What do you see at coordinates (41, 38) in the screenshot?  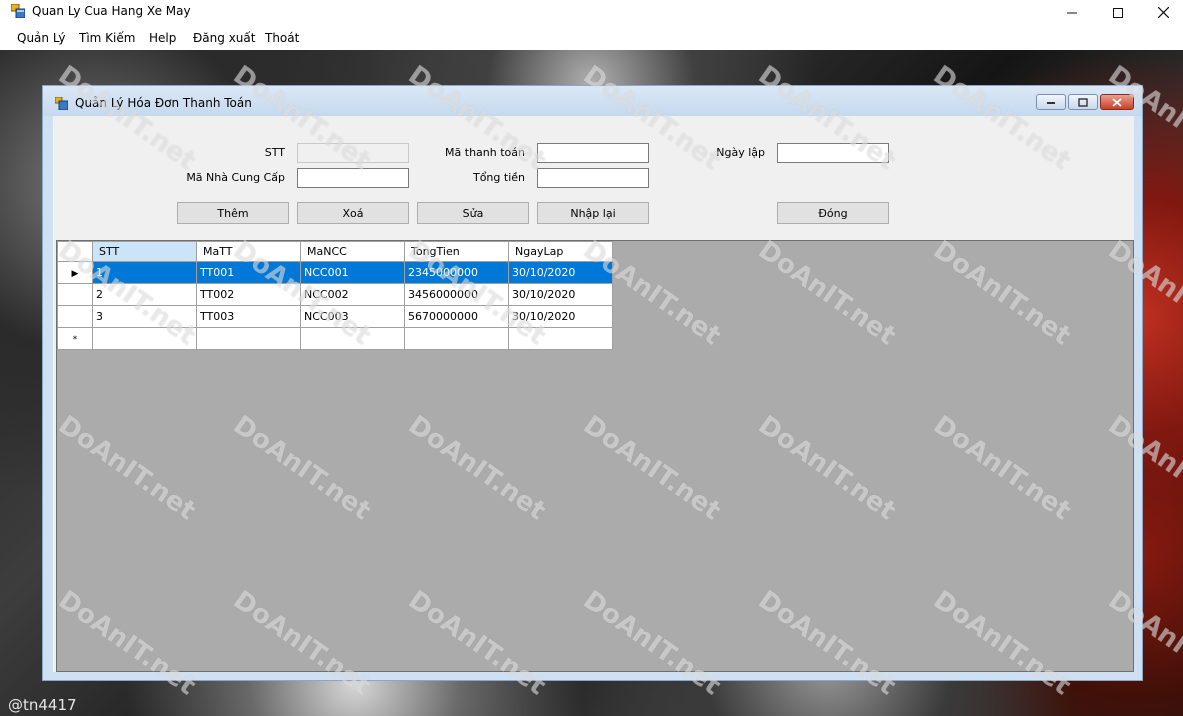 I see `menu-quan-ly: Quản Lý` at bounding box center [41, 38].